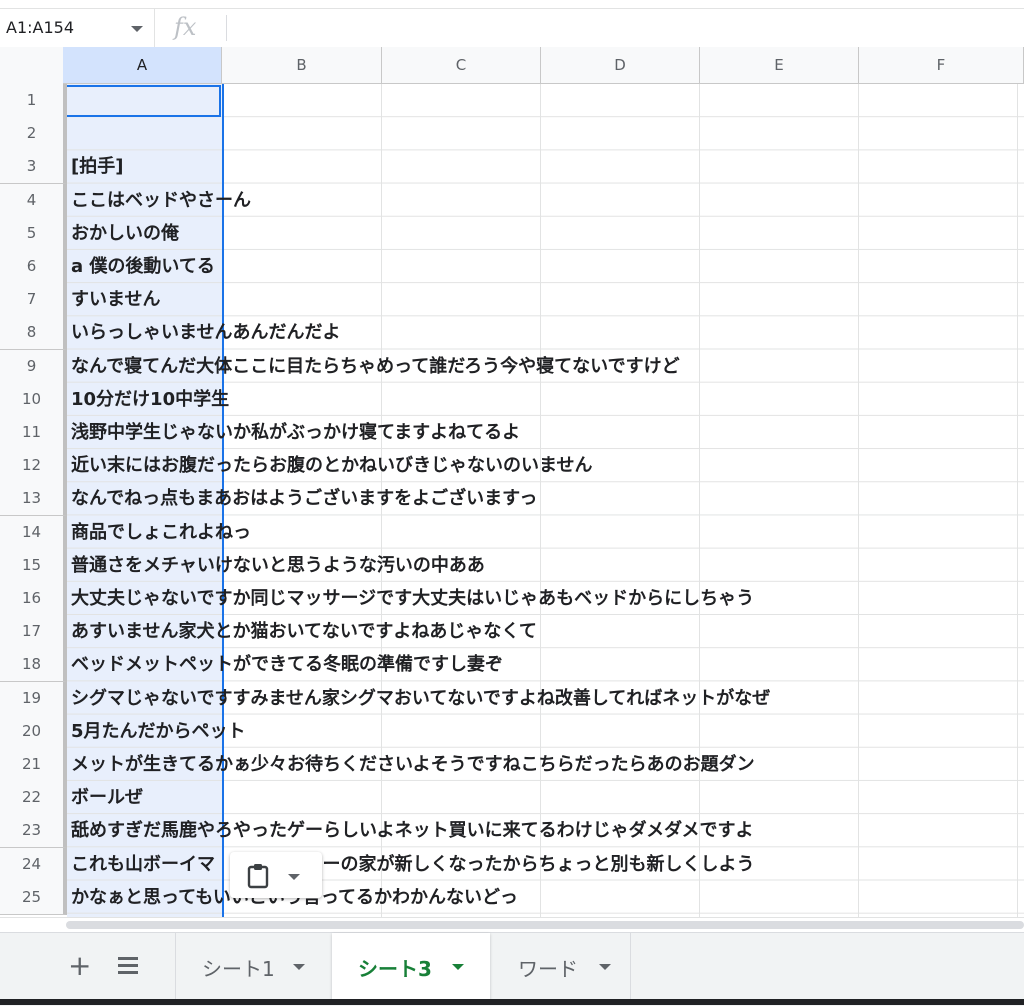  Describe the element at coordinates (238, 967) in the screenshot. I see `tab-label: シート1` at that location.